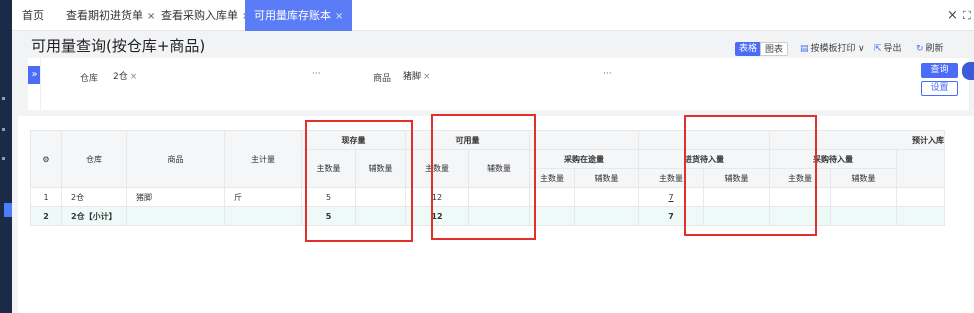 The width and height of the screenshot is (974, 313). What do you see at coordinates (584, 159) in the screenshot?
I see `group-in-transit: 采购在途量` at bounding box center [584, 159].